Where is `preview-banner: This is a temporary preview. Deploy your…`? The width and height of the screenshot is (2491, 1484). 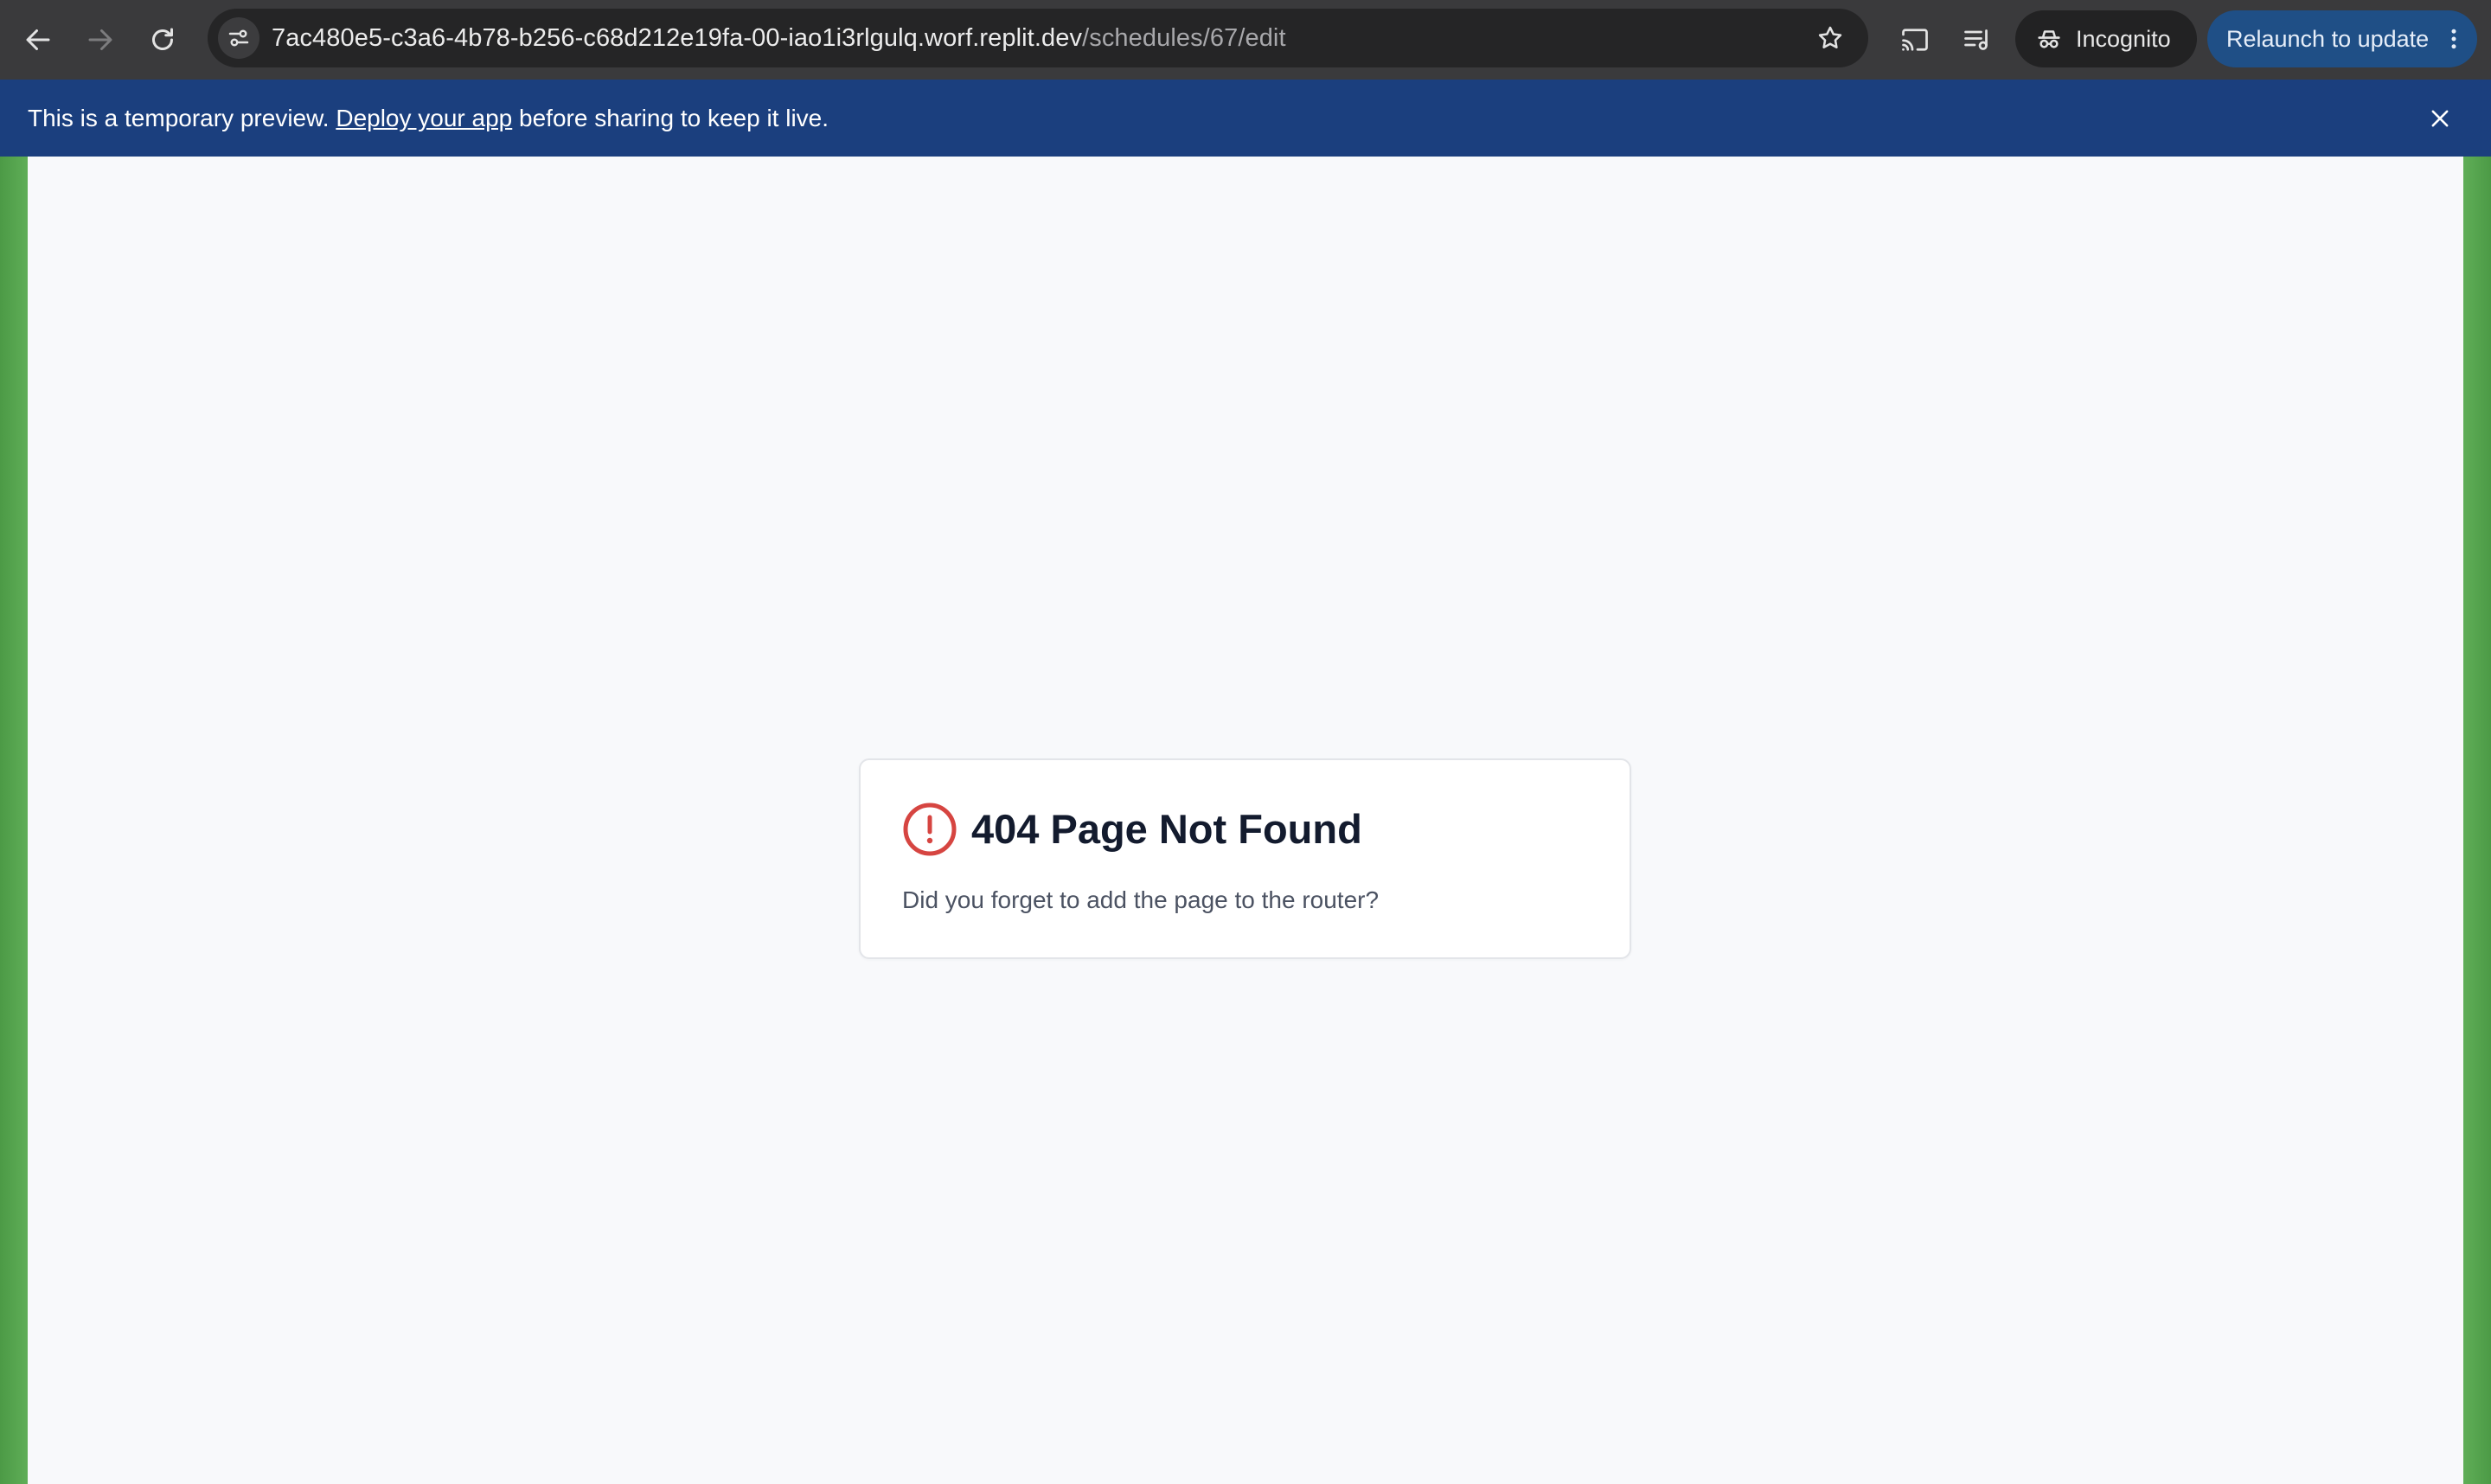 preview-banner: This is a temporary preview. Deploy your… is located at coordinates (1246, 118).